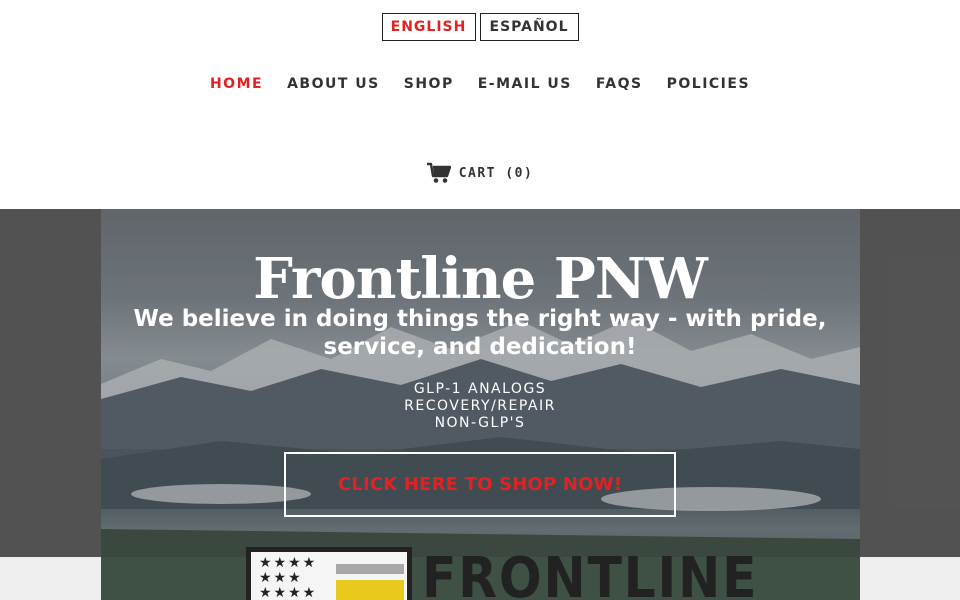  Describe the element at coordinates (480, 484) in the screenshot. I see `shop-now-button: CLICK HERE TO SHOP NOW!` at that location.